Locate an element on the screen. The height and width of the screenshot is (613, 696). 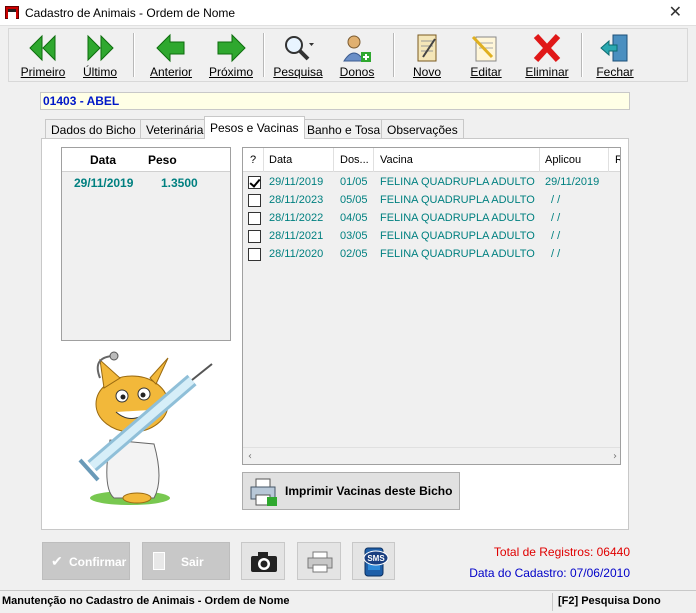
scroll-left-icon: ‹ is located at coordinates (250, 456).